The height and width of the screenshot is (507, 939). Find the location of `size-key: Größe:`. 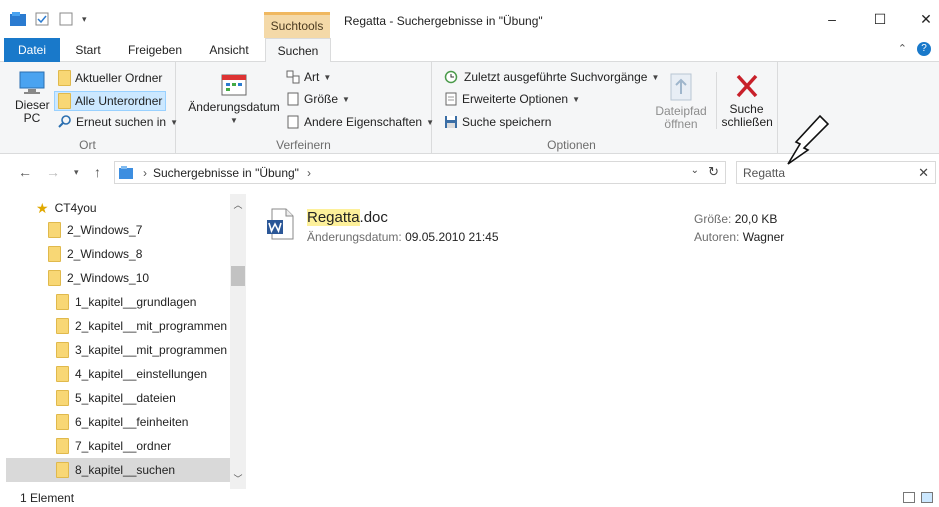

size-key: Größe: is located at coordinates (713, 219).